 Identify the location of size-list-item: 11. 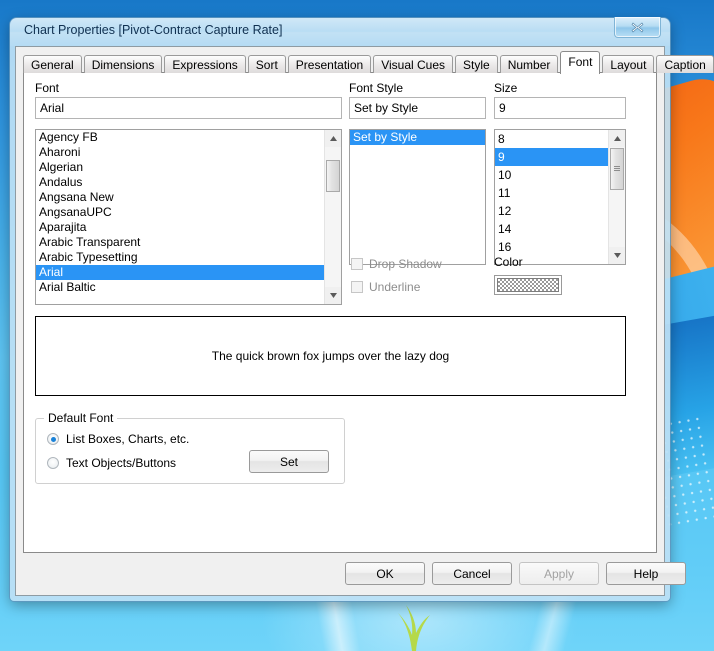
(551, 193).